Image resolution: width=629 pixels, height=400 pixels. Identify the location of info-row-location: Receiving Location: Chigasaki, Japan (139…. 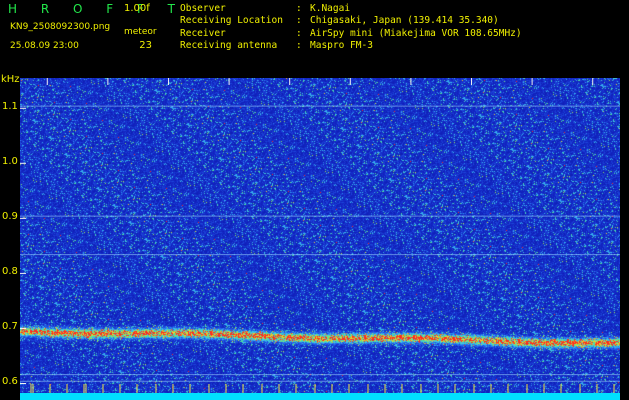
(351, 21).